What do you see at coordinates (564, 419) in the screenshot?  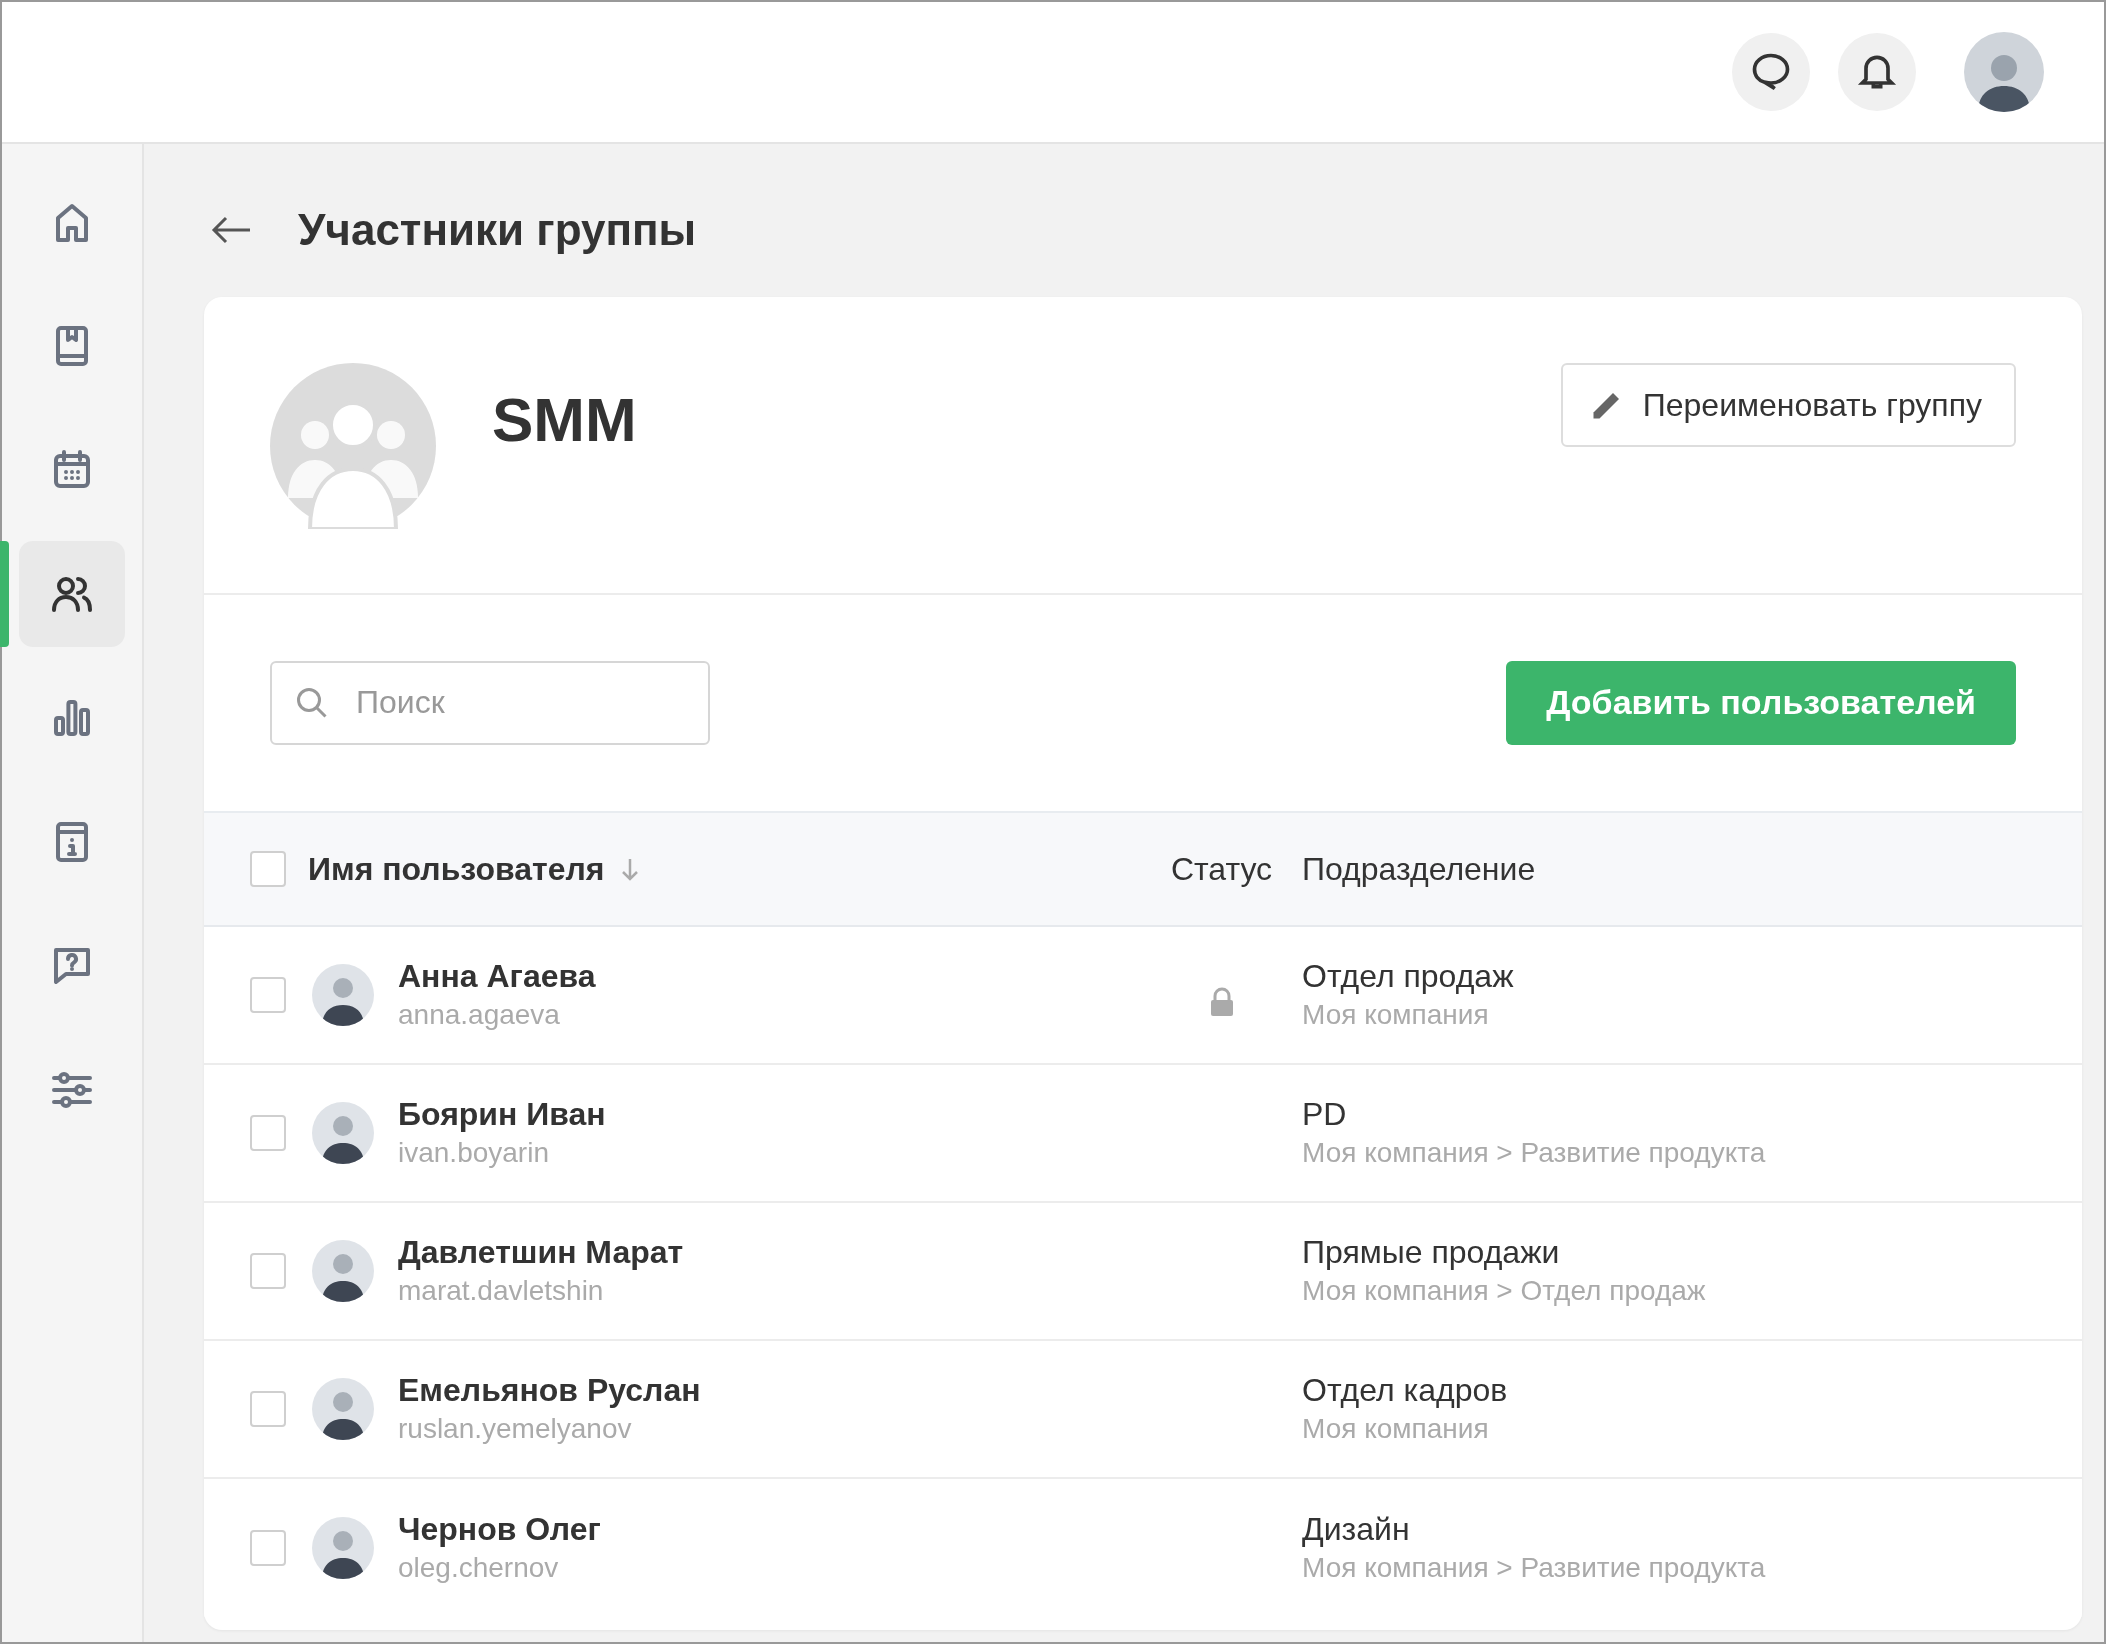 I see `group-name: SMM` at bounding box center [564, 419].